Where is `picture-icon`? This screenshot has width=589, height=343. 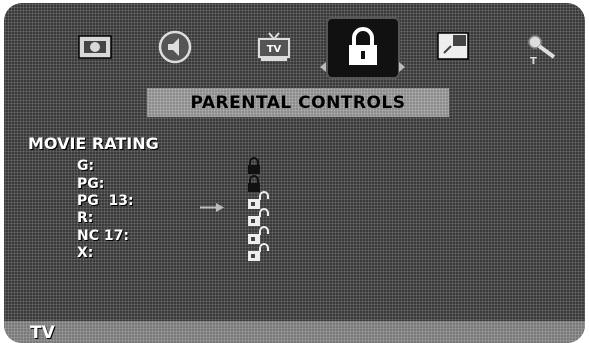 picture-icon is located at coordinates (95, 47).